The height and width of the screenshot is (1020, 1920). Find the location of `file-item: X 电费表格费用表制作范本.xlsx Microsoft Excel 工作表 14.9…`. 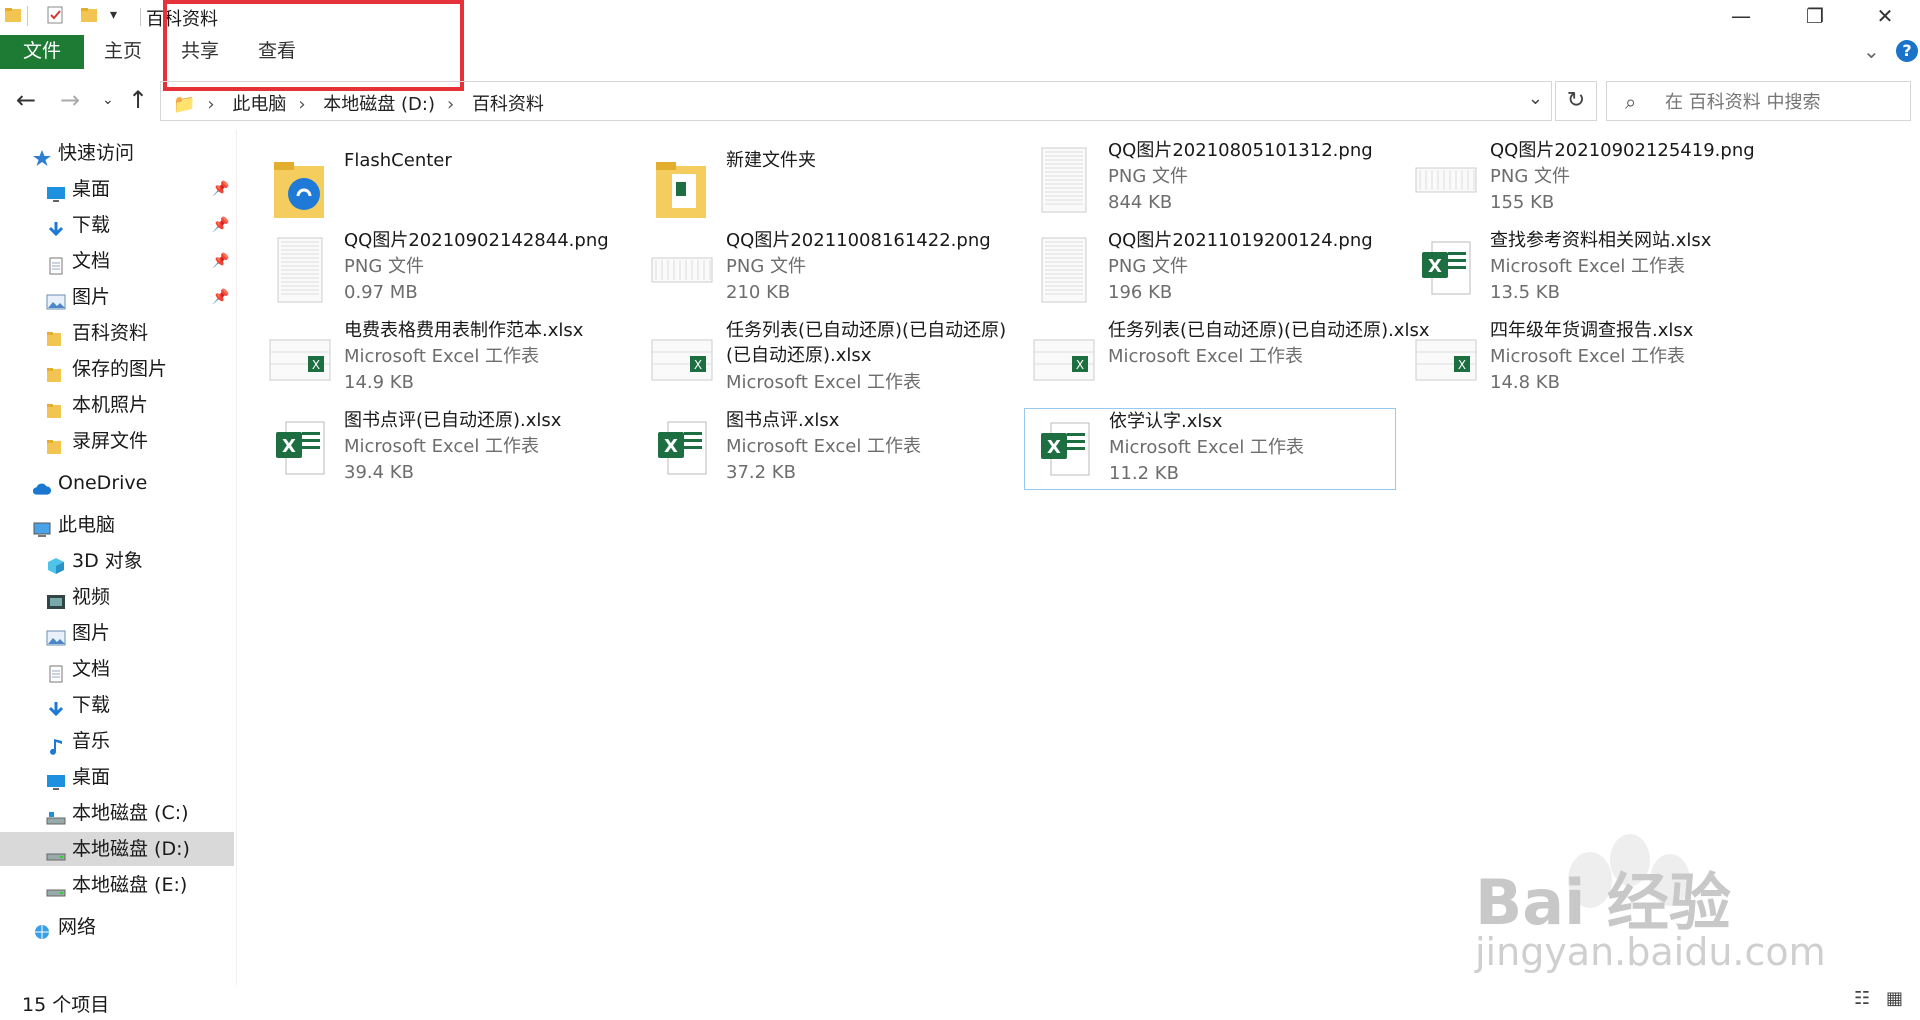

file-item: X 电费表格费用表制作范本.xlsx Microsoft Excel 工作表 14.9… is located at coordinates (446, 359).